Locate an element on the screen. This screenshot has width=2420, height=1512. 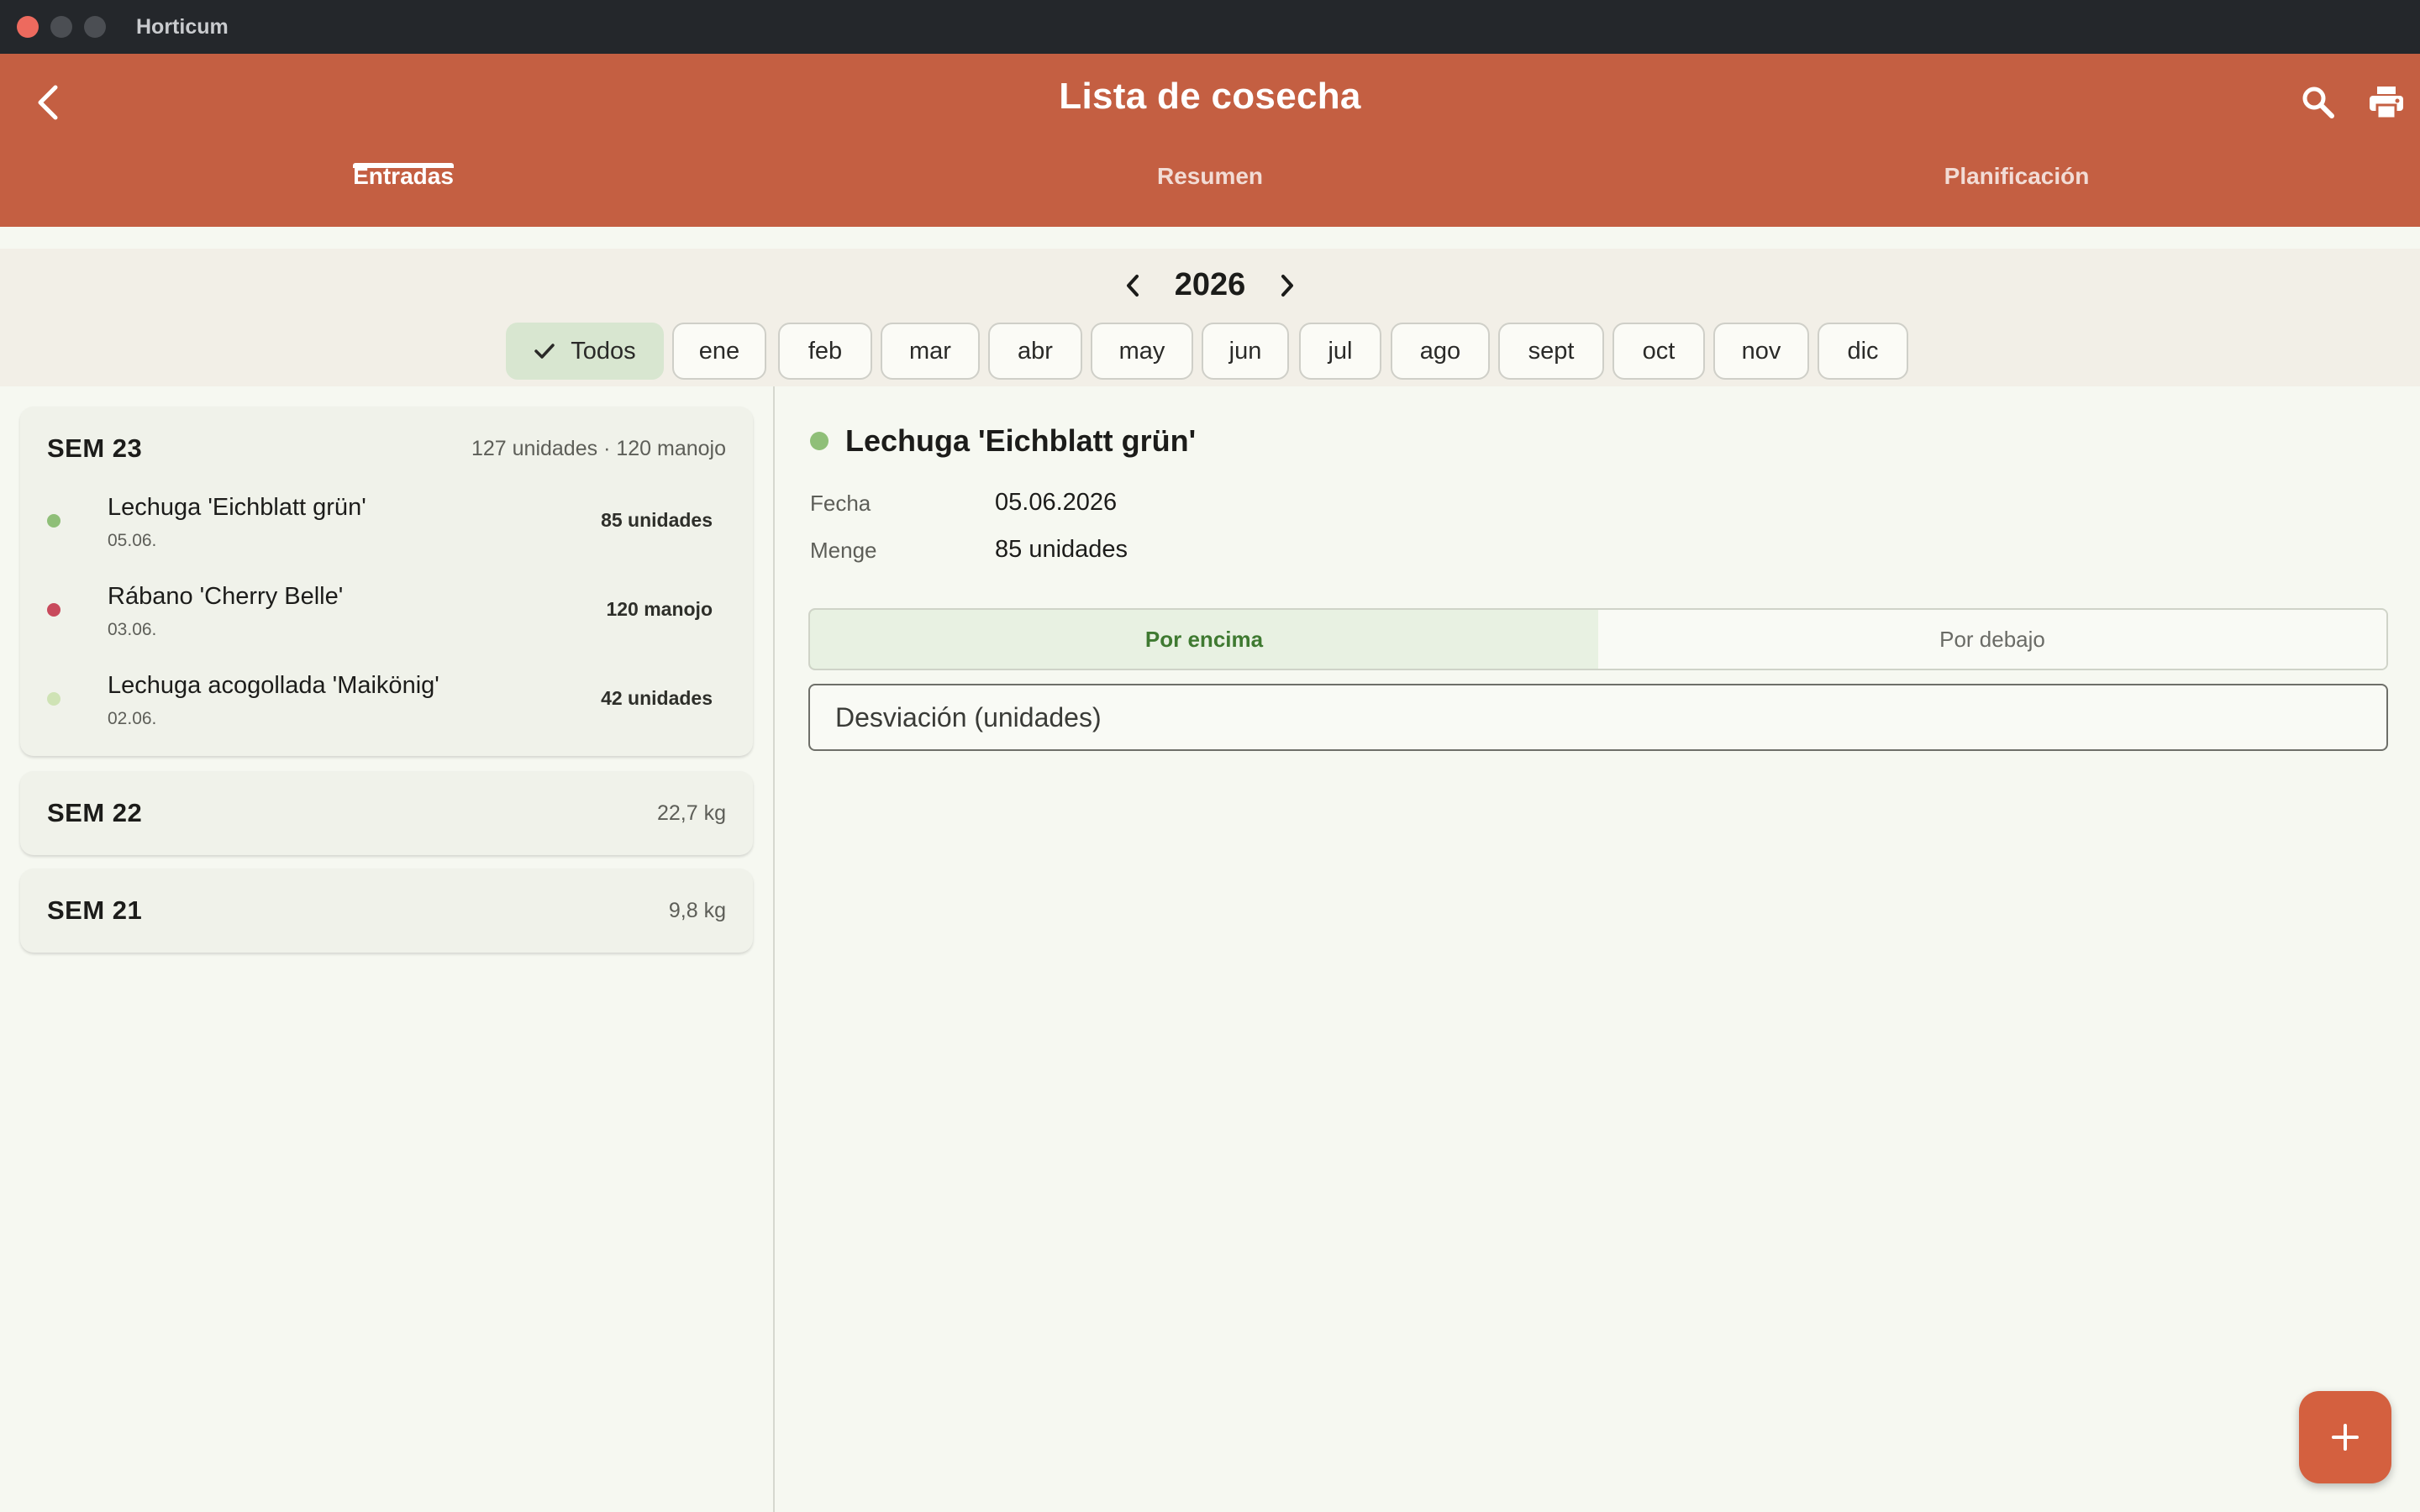
chip-feb: feb is located at coordinates (825, 351).